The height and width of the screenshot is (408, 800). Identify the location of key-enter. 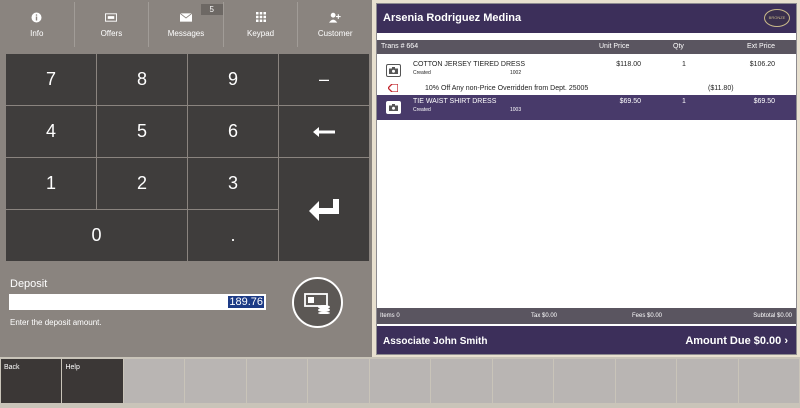
(324, 209).